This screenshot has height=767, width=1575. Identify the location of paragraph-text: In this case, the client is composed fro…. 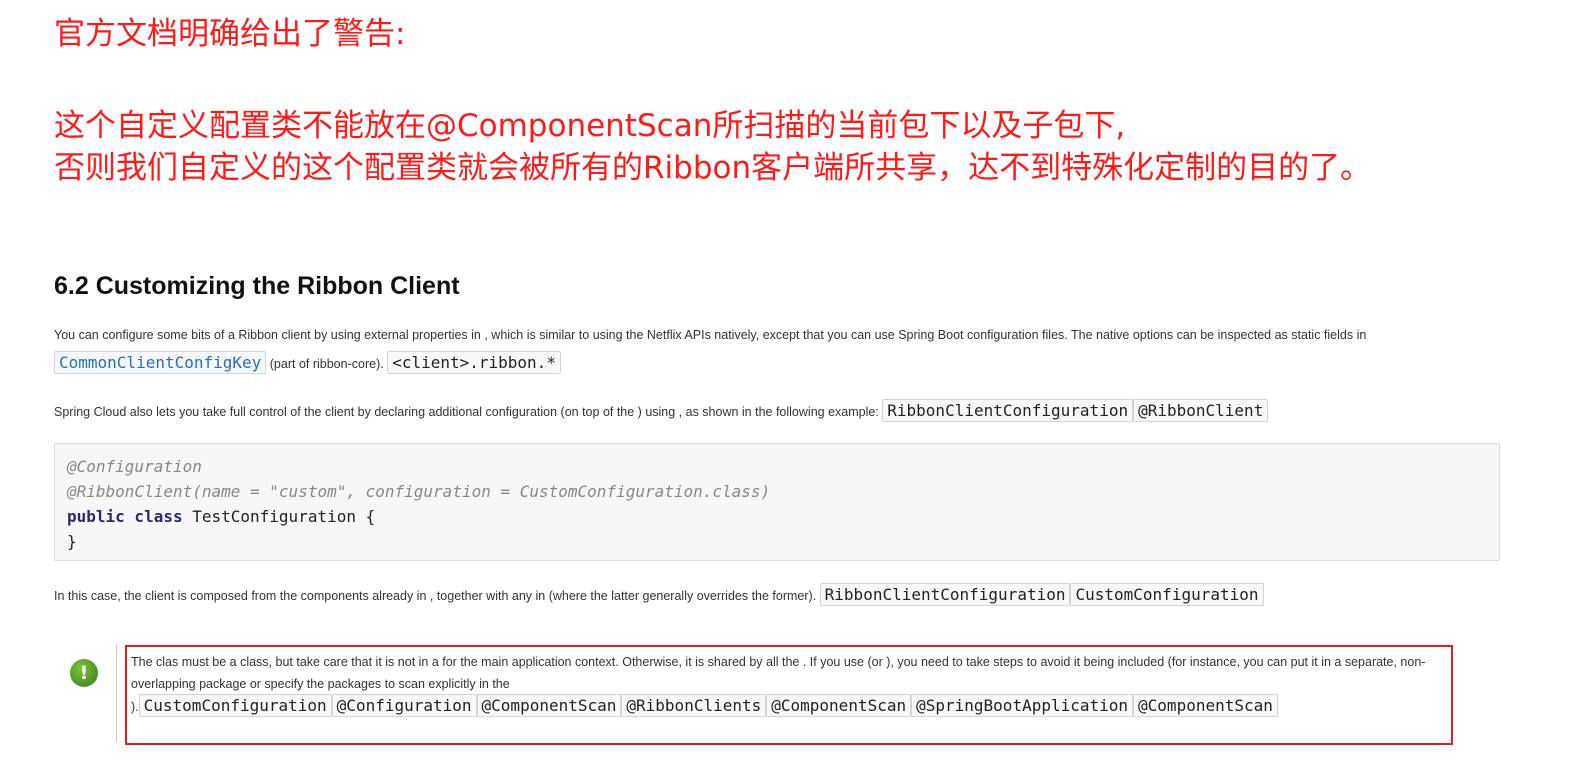
(437, 596).